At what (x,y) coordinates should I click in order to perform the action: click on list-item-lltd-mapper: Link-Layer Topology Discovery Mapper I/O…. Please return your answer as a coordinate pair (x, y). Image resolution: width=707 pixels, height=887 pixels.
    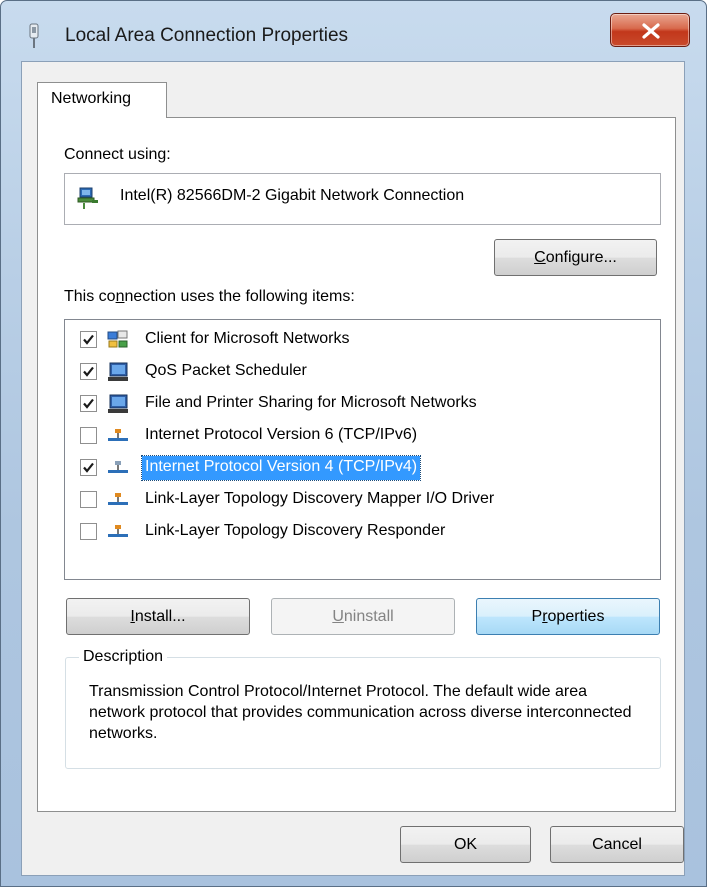
    Looking at the image, I should click on (360, 500).